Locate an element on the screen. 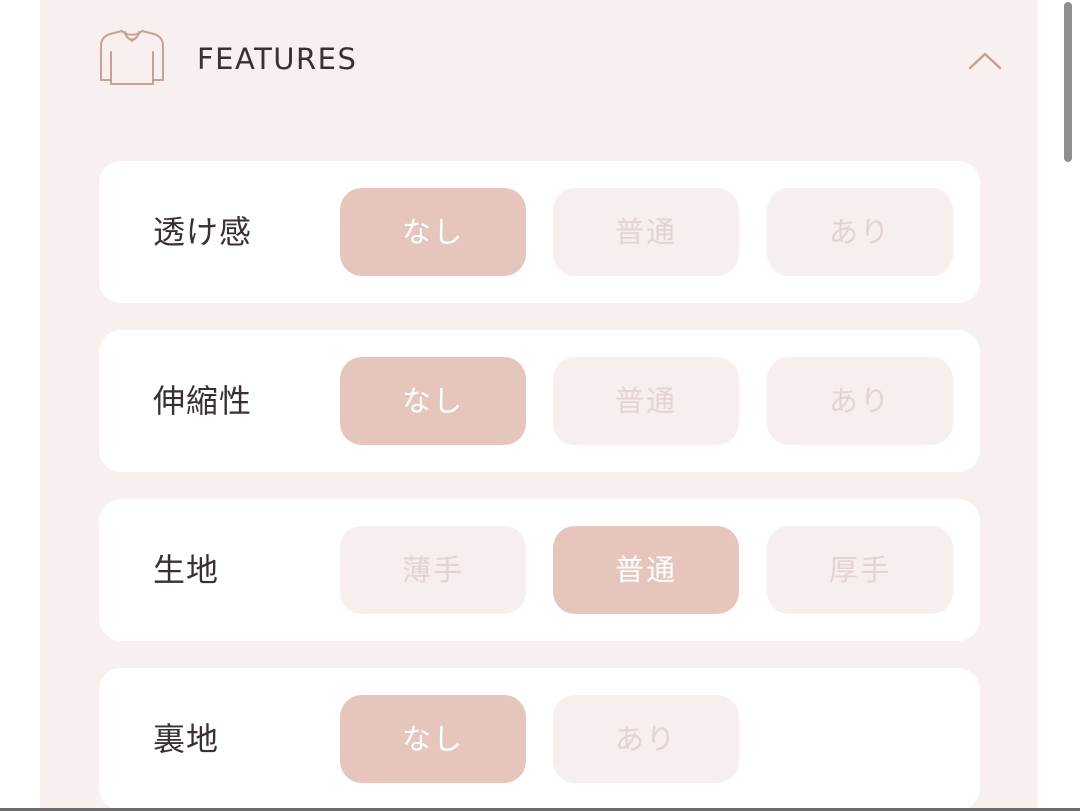 The height and width of the screenshot is (811, 1080). scrollbar is located at coordinates (1068, 82).